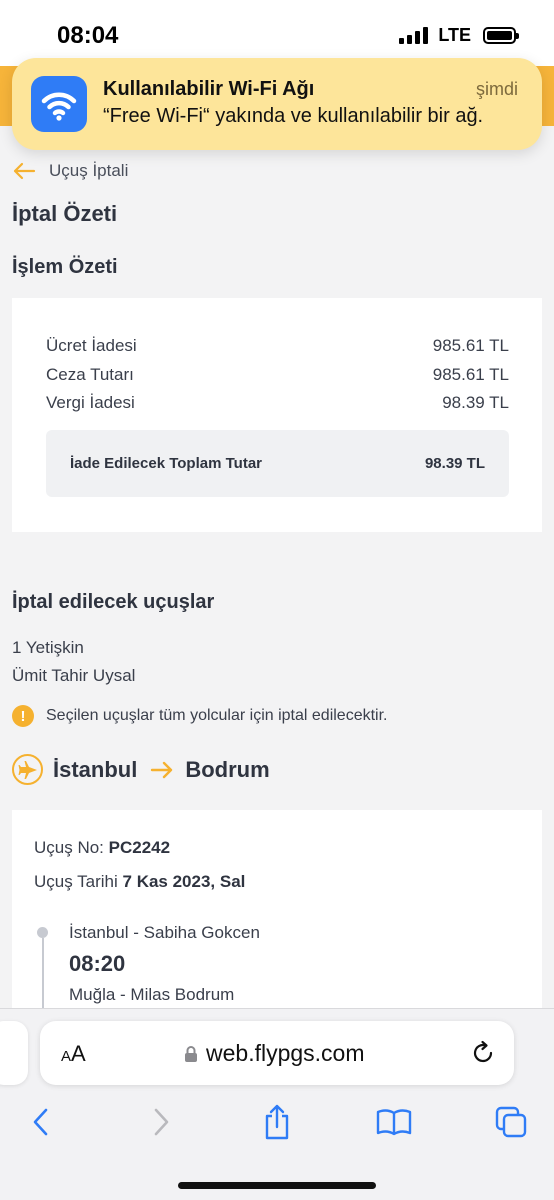  I want to click on book-icon, so click(394, 1122).